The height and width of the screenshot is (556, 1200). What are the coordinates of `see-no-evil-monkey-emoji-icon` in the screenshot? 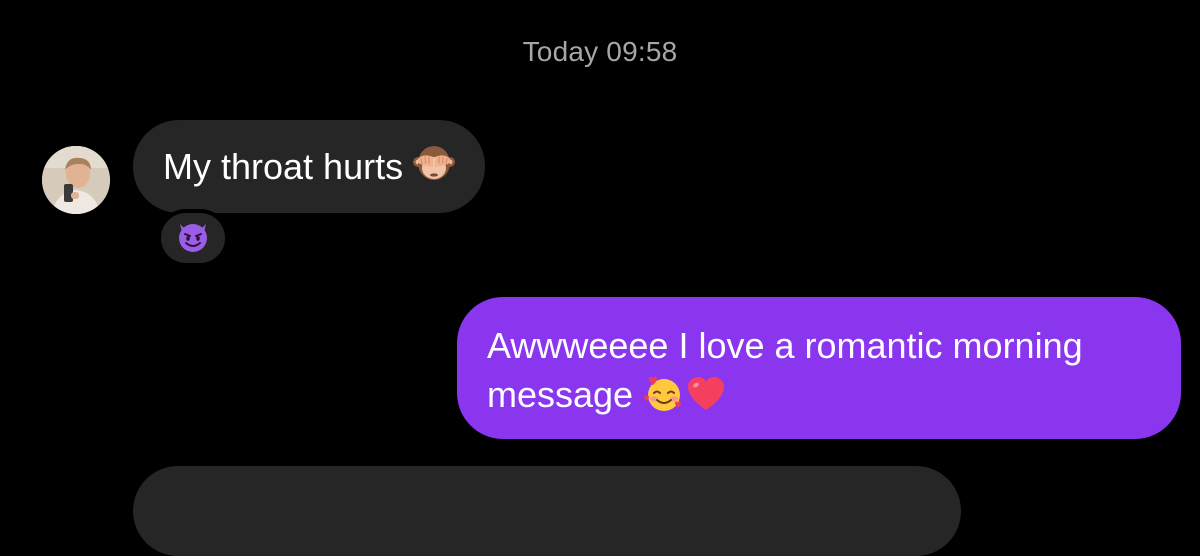 It's located at (434, 166).